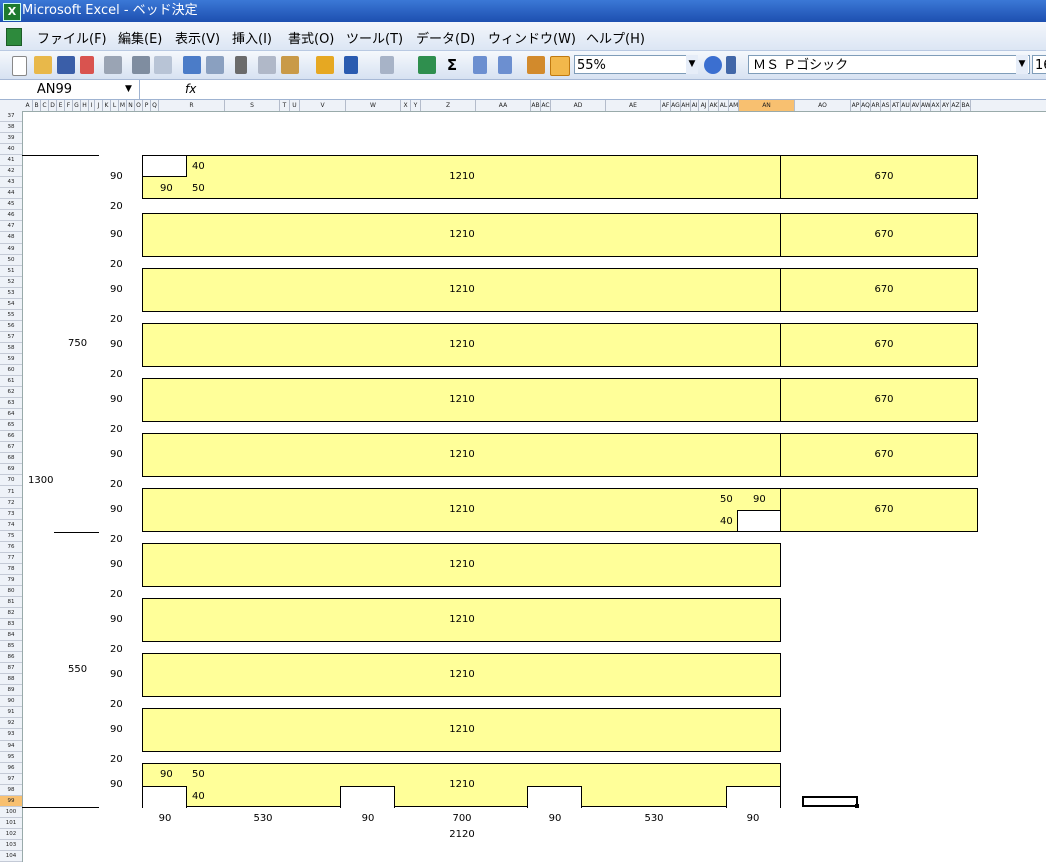 This screenshot has height=862, width=1046. What do you see at coordinates (946, 105) in the screenshot?
I see `column-header-ay: AY` at bounding box center [946, 105].